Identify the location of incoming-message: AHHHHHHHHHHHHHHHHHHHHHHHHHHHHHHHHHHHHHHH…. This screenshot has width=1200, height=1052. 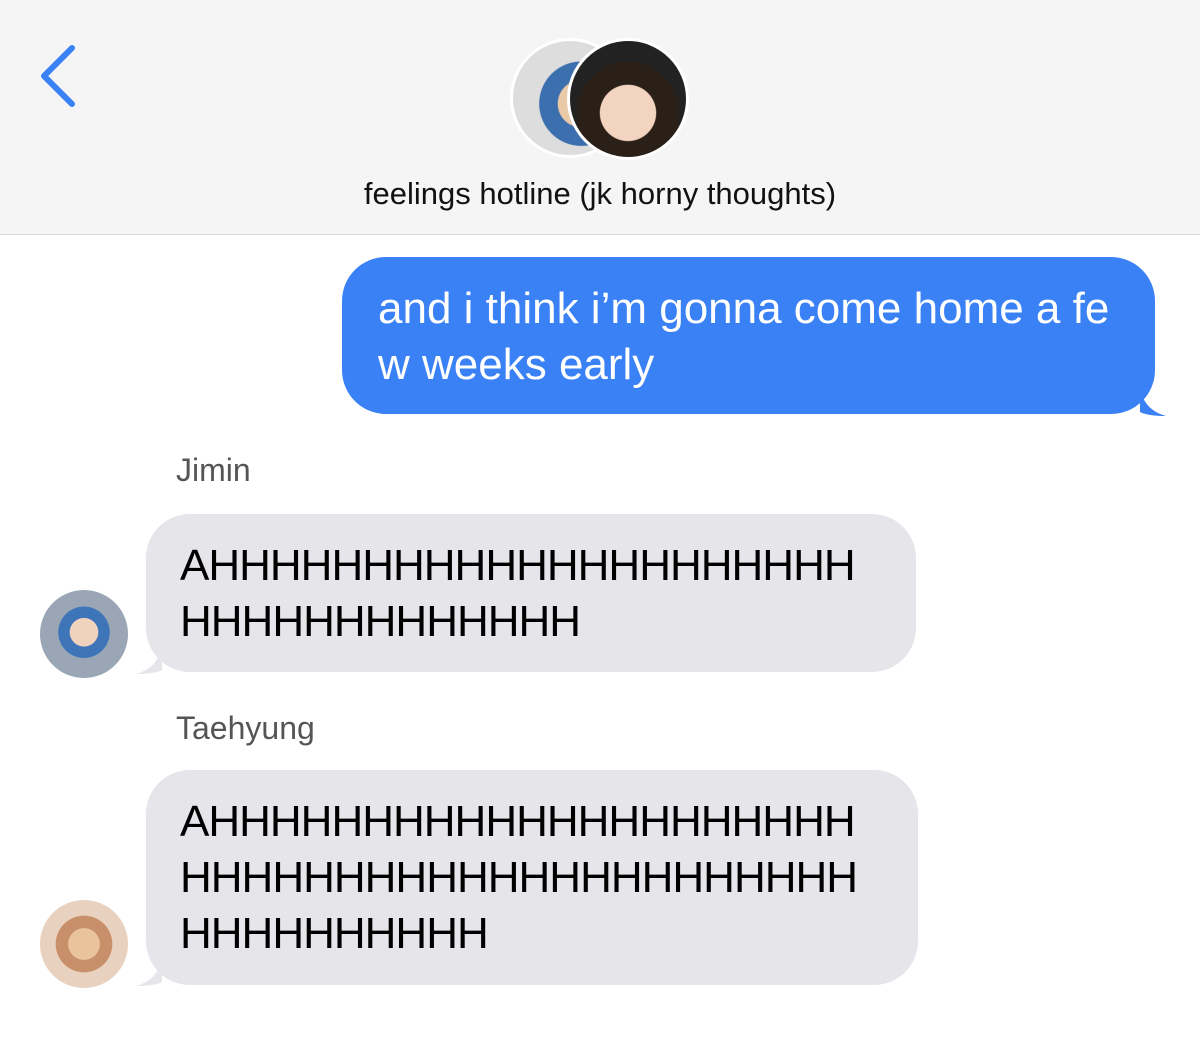
(532, 877).